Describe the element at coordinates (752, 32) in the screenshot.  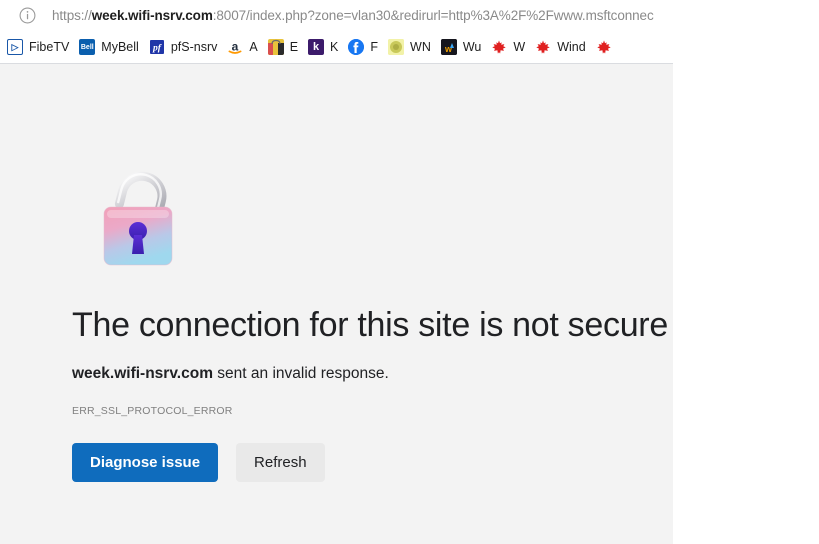
I see `chrome-right-blank` at that location.